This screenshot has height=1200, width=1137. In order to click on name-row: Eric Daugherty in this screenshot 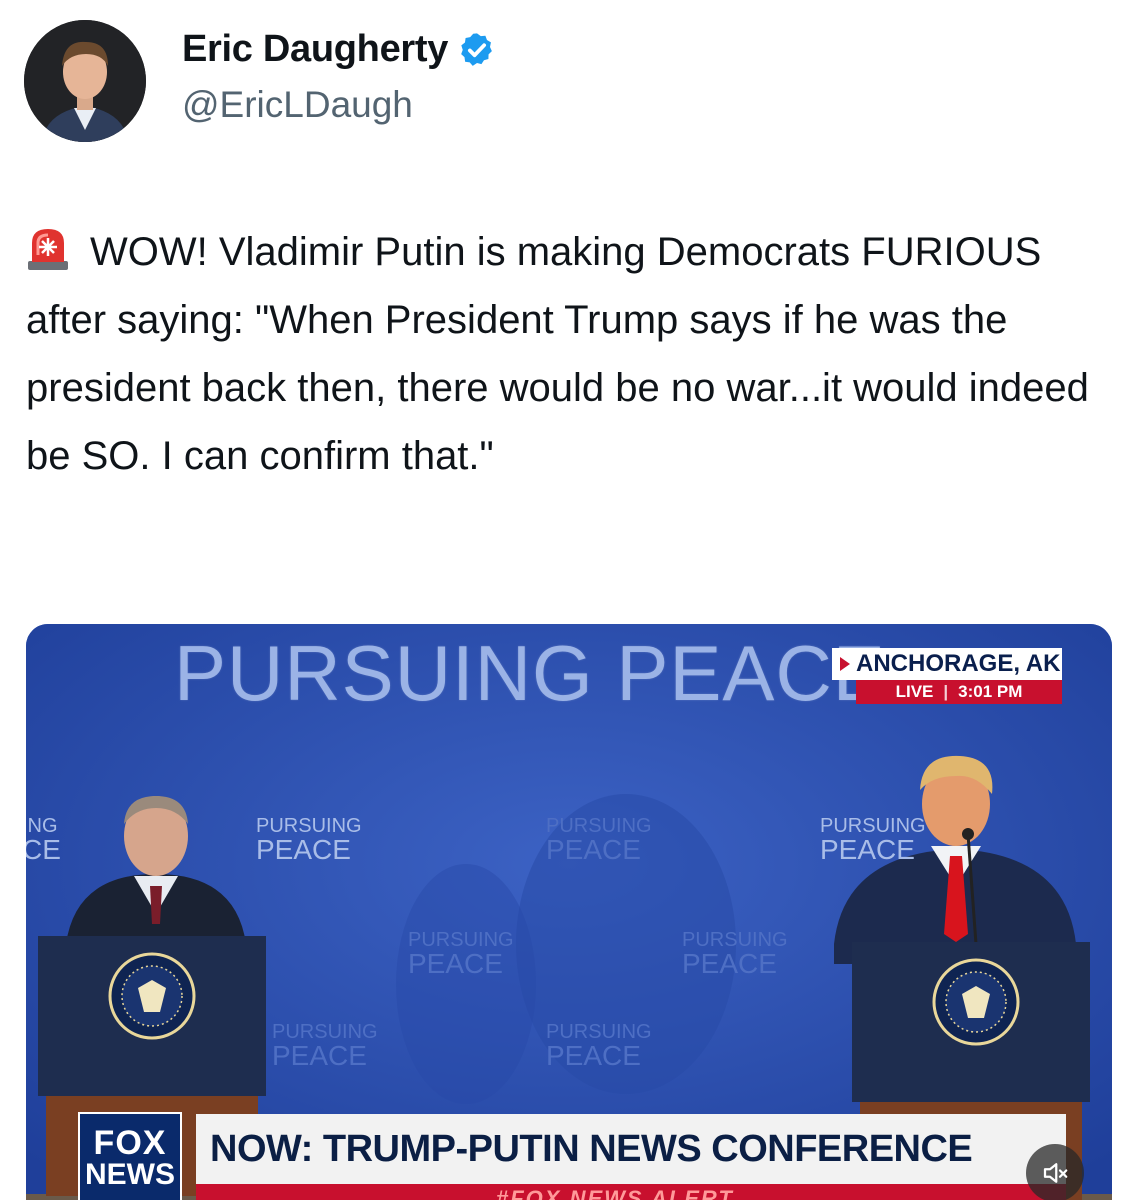, I will do `click(339, 49)`.